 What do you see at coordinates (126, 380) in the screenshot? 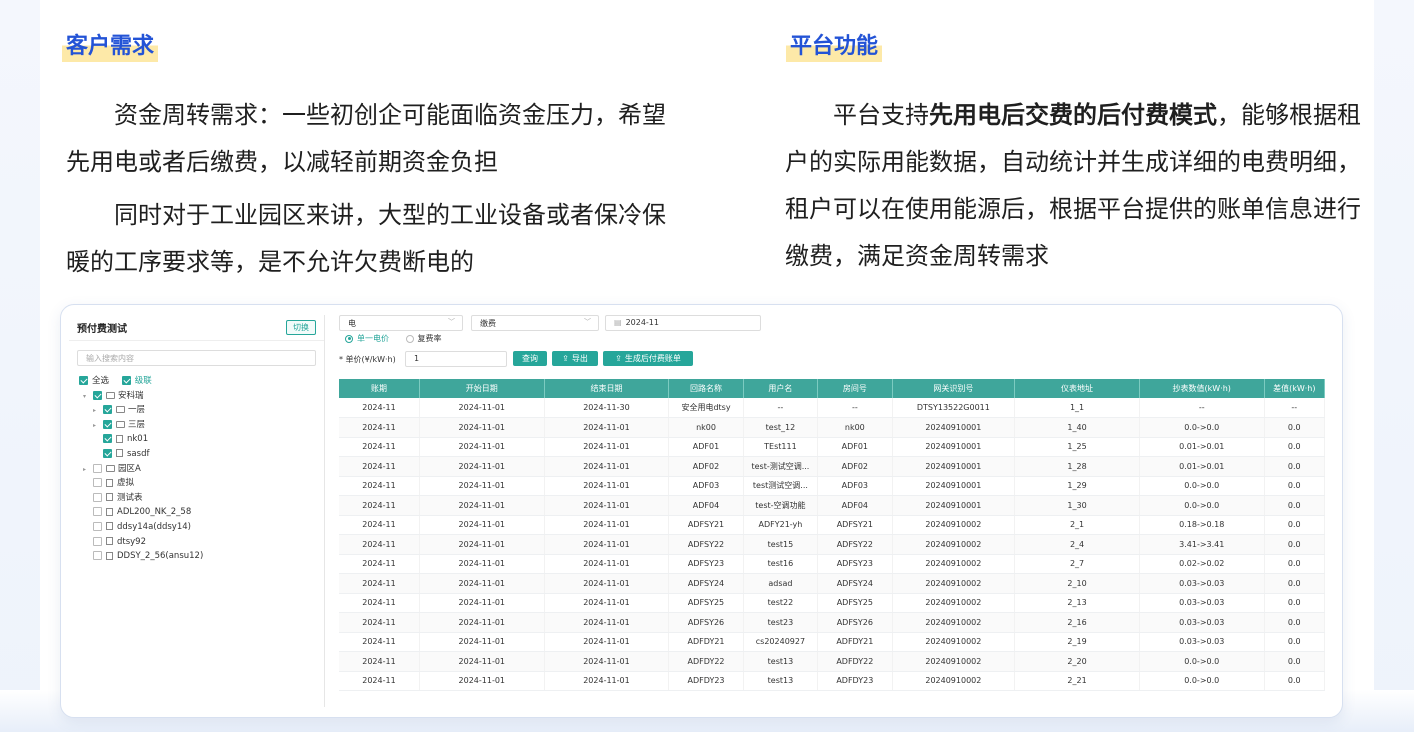
I see `cascade-checkbox` at bounding box center [126, 380].